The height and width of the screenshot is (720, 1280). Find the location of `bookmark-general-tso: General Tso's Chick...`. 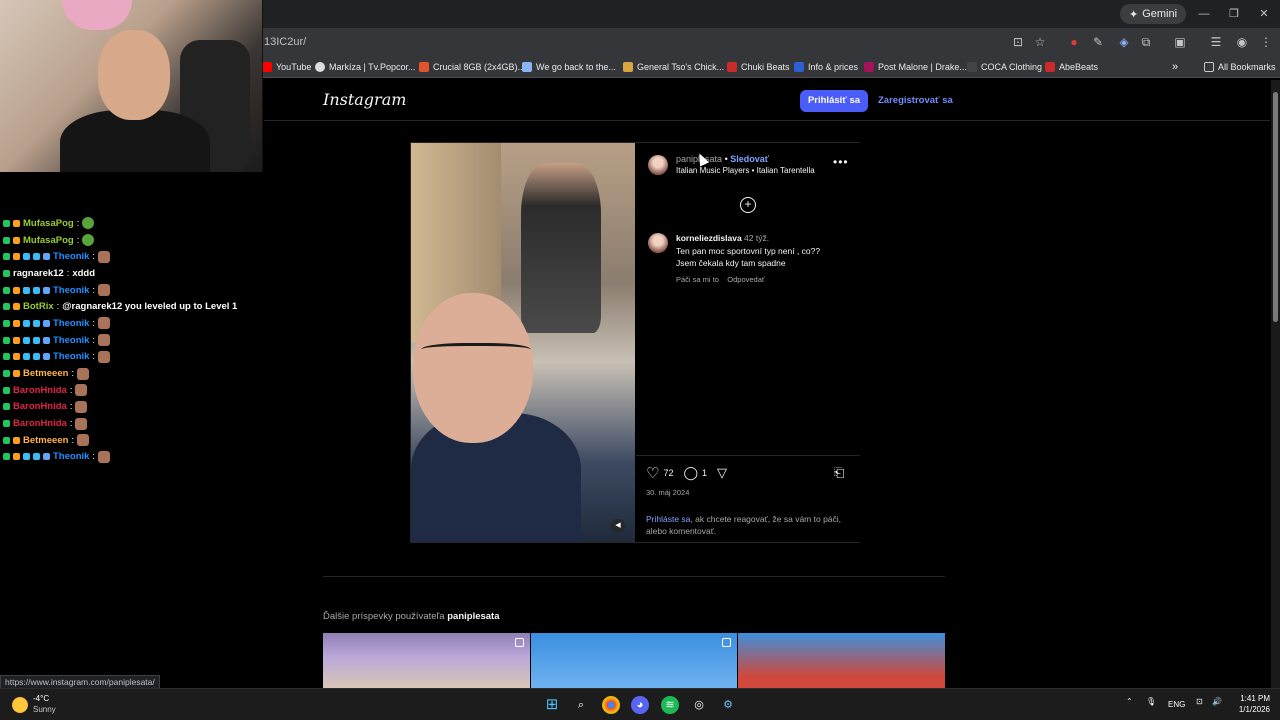

bookmark-general-tso: General Tso's Chick... is located at coordinates (673, 67).